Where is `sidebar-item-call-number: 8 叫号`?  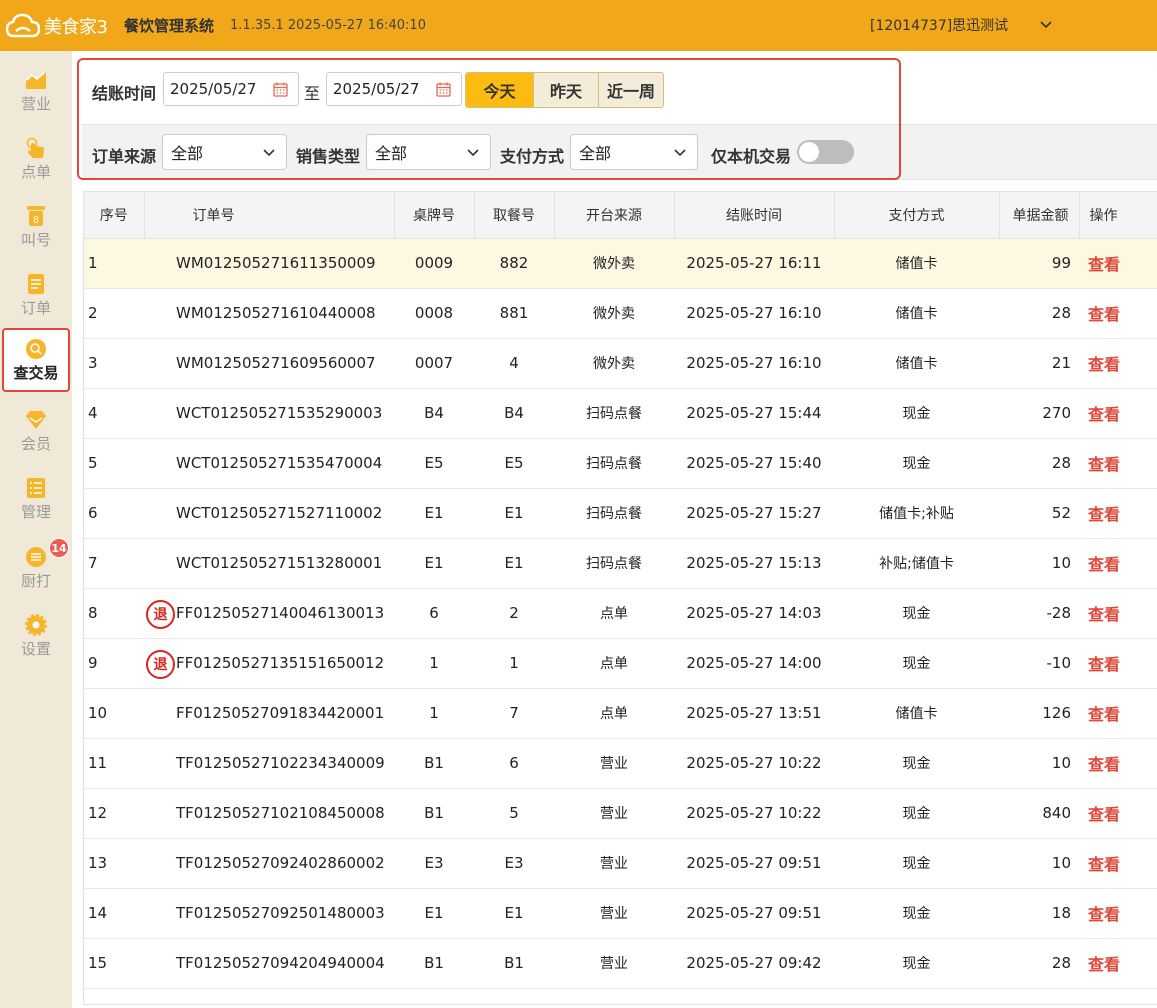
sidebar-item-call-number: 8 叫号 is located at coordinates (36, 227).